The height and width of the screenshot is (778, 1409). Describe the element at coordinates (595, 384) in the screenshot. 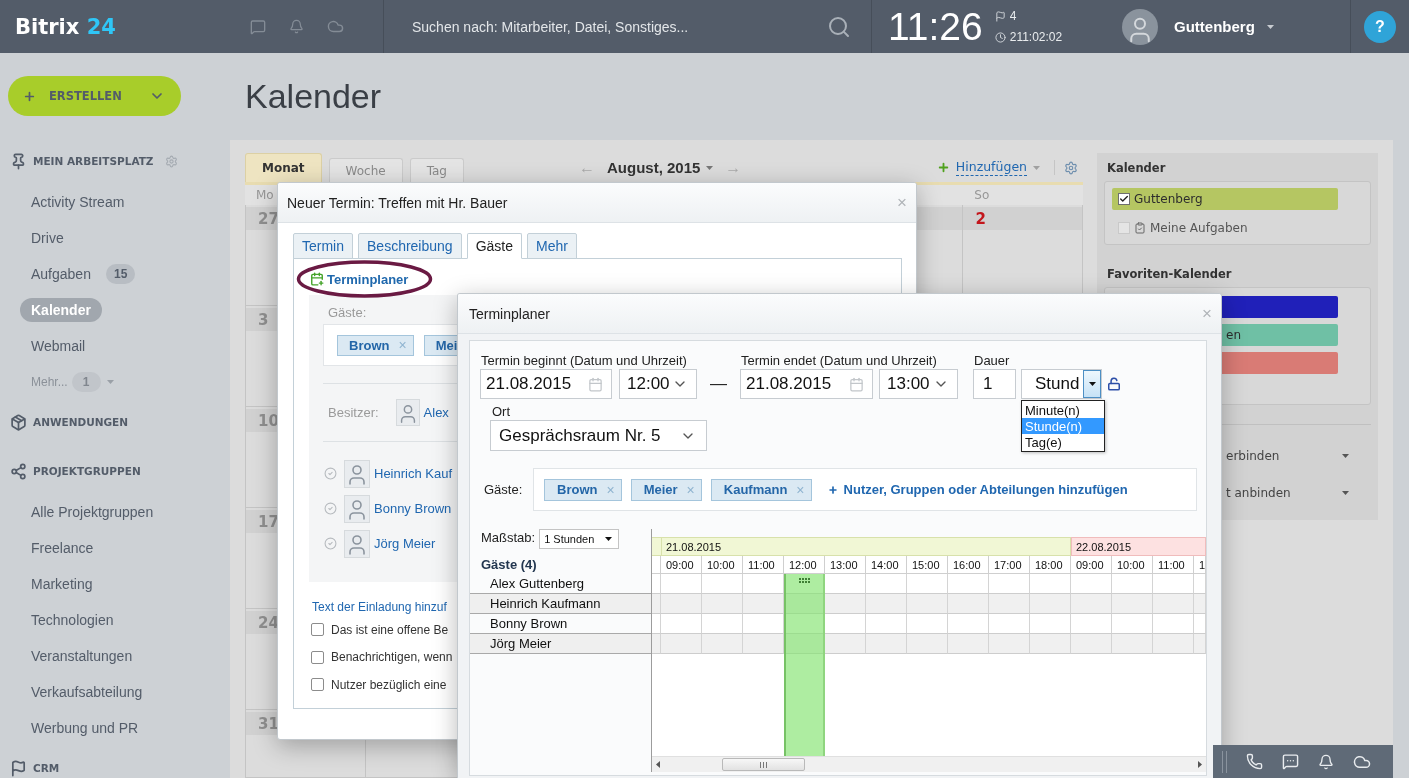

I see `calendar-icon` at that location.